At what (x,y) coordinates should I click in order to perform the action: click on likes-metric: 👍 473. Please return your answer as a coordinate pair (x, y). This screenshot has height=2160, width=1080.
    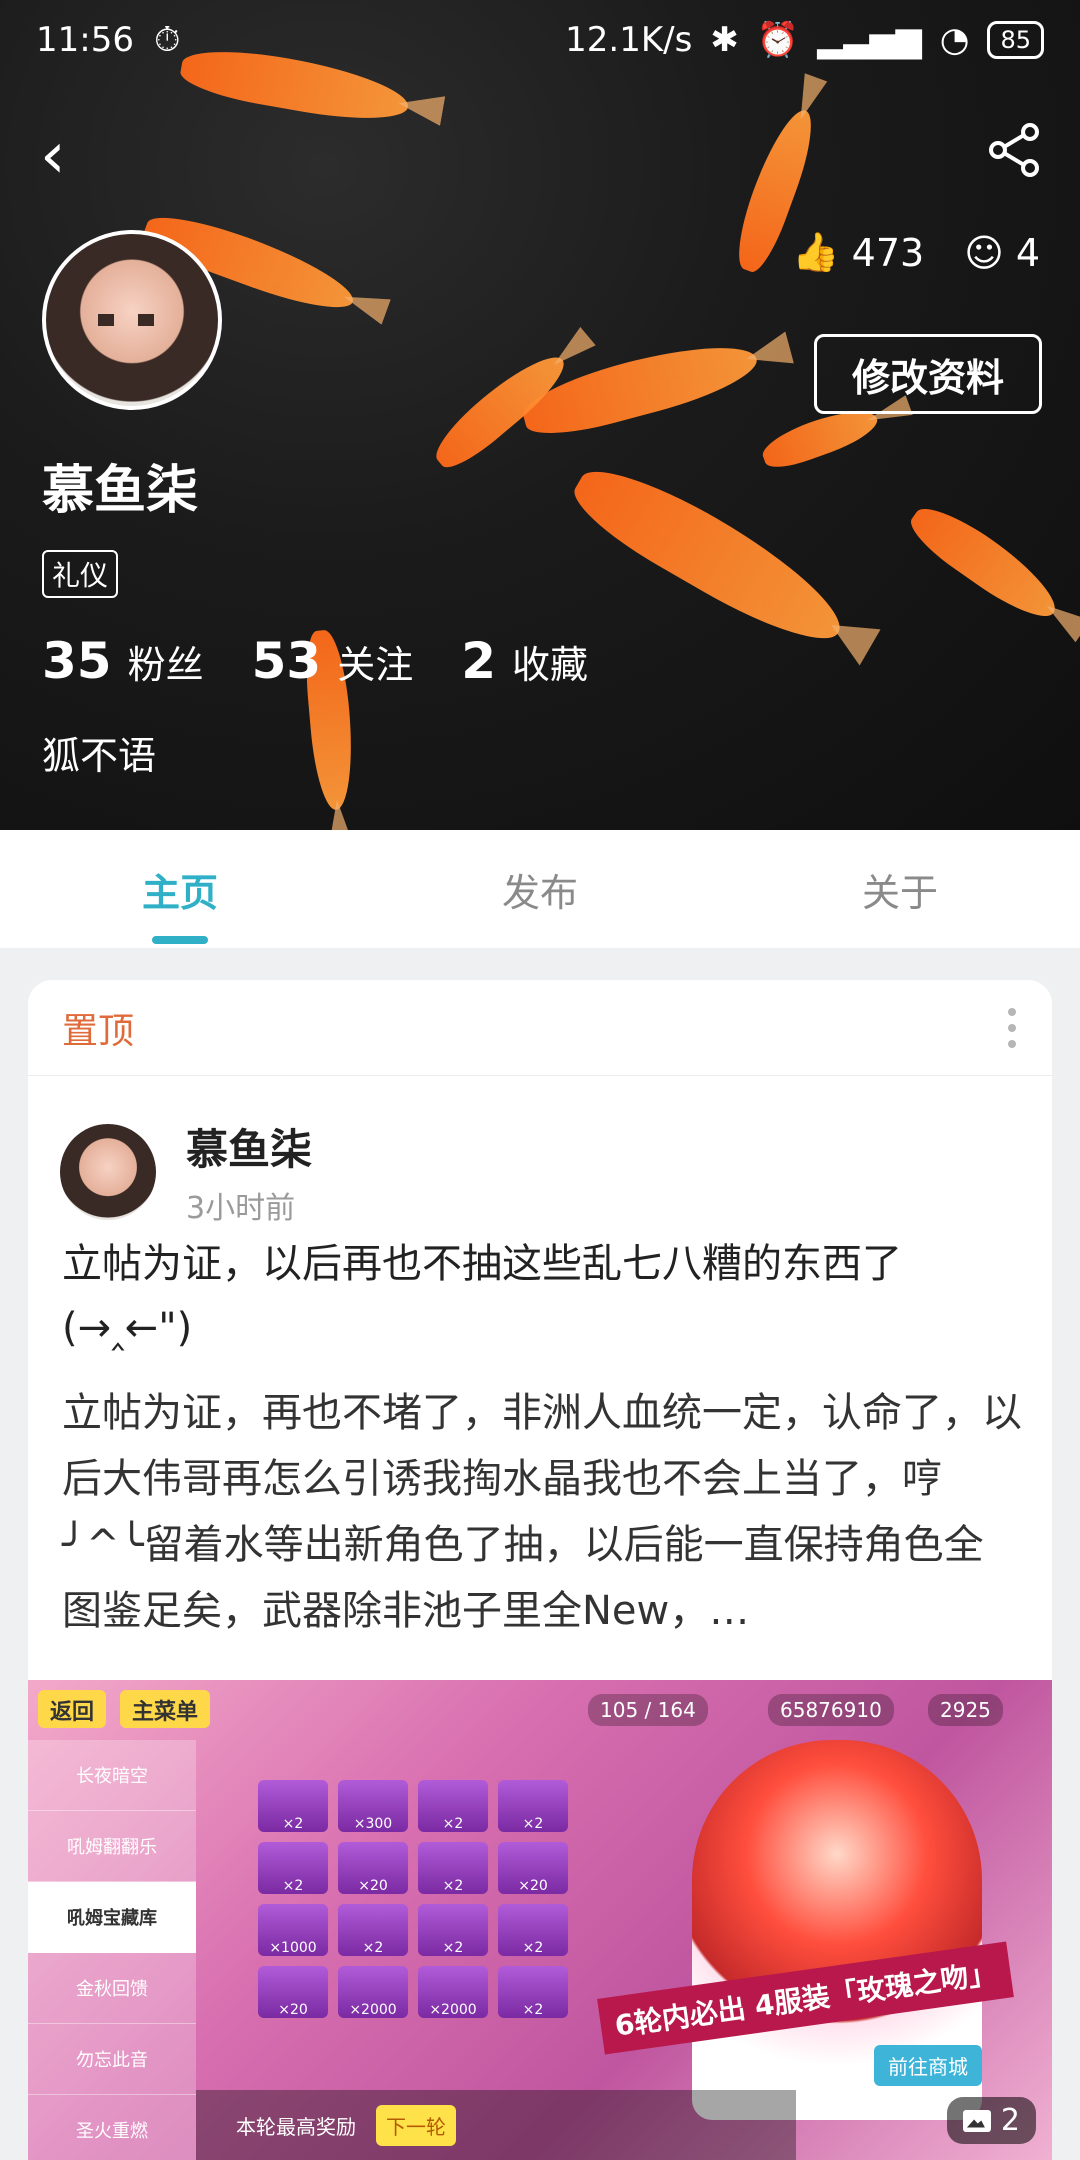
    Looking at the image, I should click on (858, 252).